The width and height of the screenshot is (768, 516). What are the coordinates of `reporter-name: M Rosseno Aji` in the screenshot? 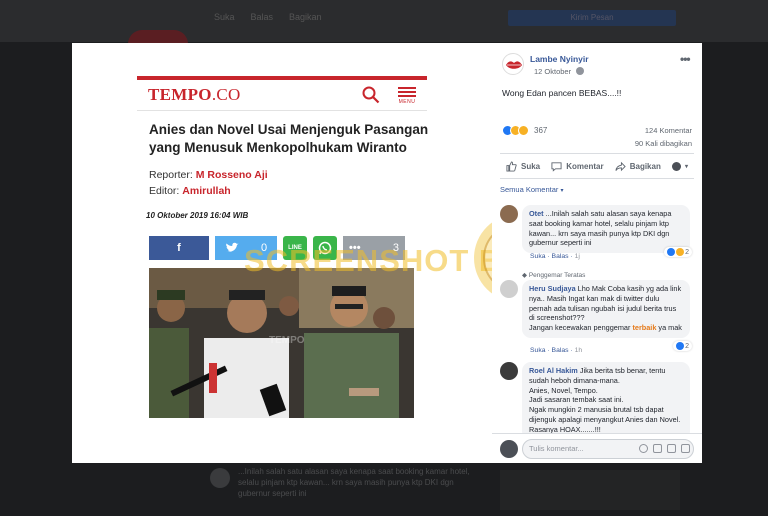 It's located at (231, 175).